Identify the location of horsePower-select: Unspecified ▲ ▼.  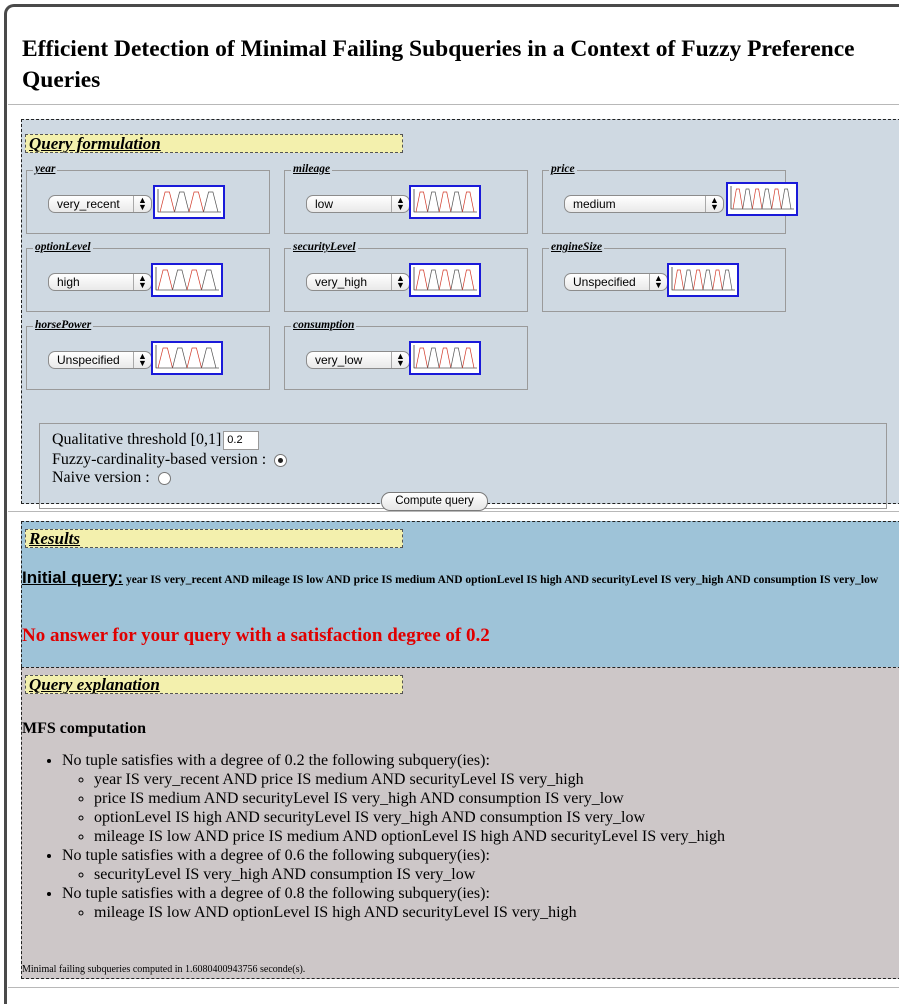
(100, 360).